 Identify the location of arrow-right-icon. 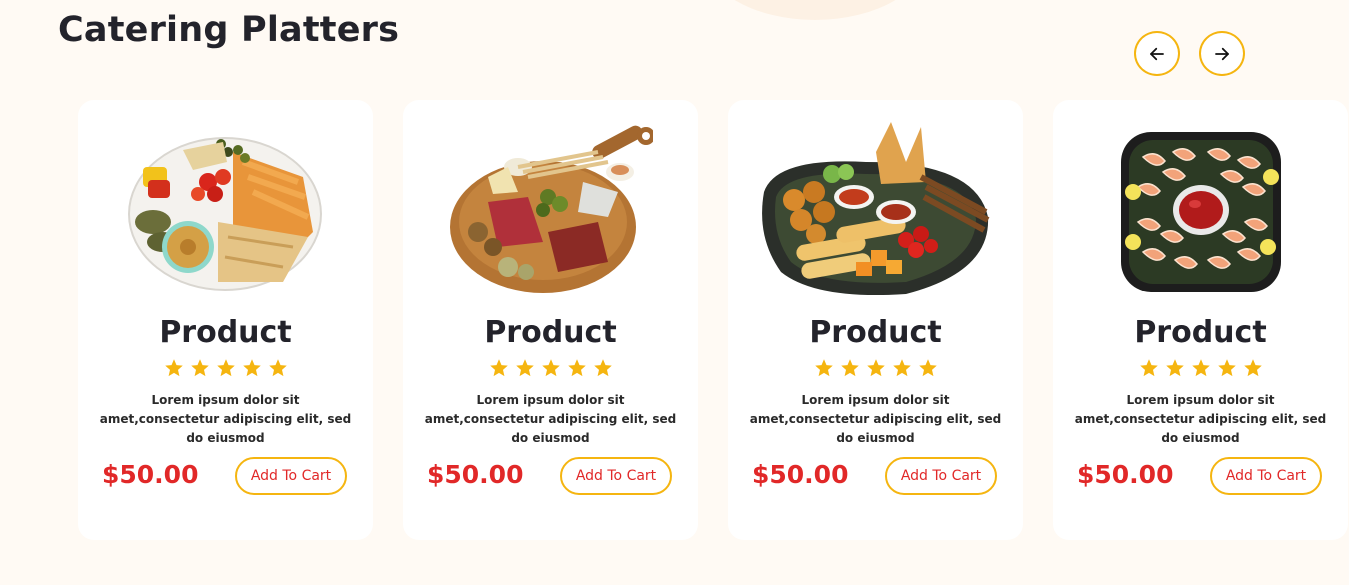
(1222, 53).